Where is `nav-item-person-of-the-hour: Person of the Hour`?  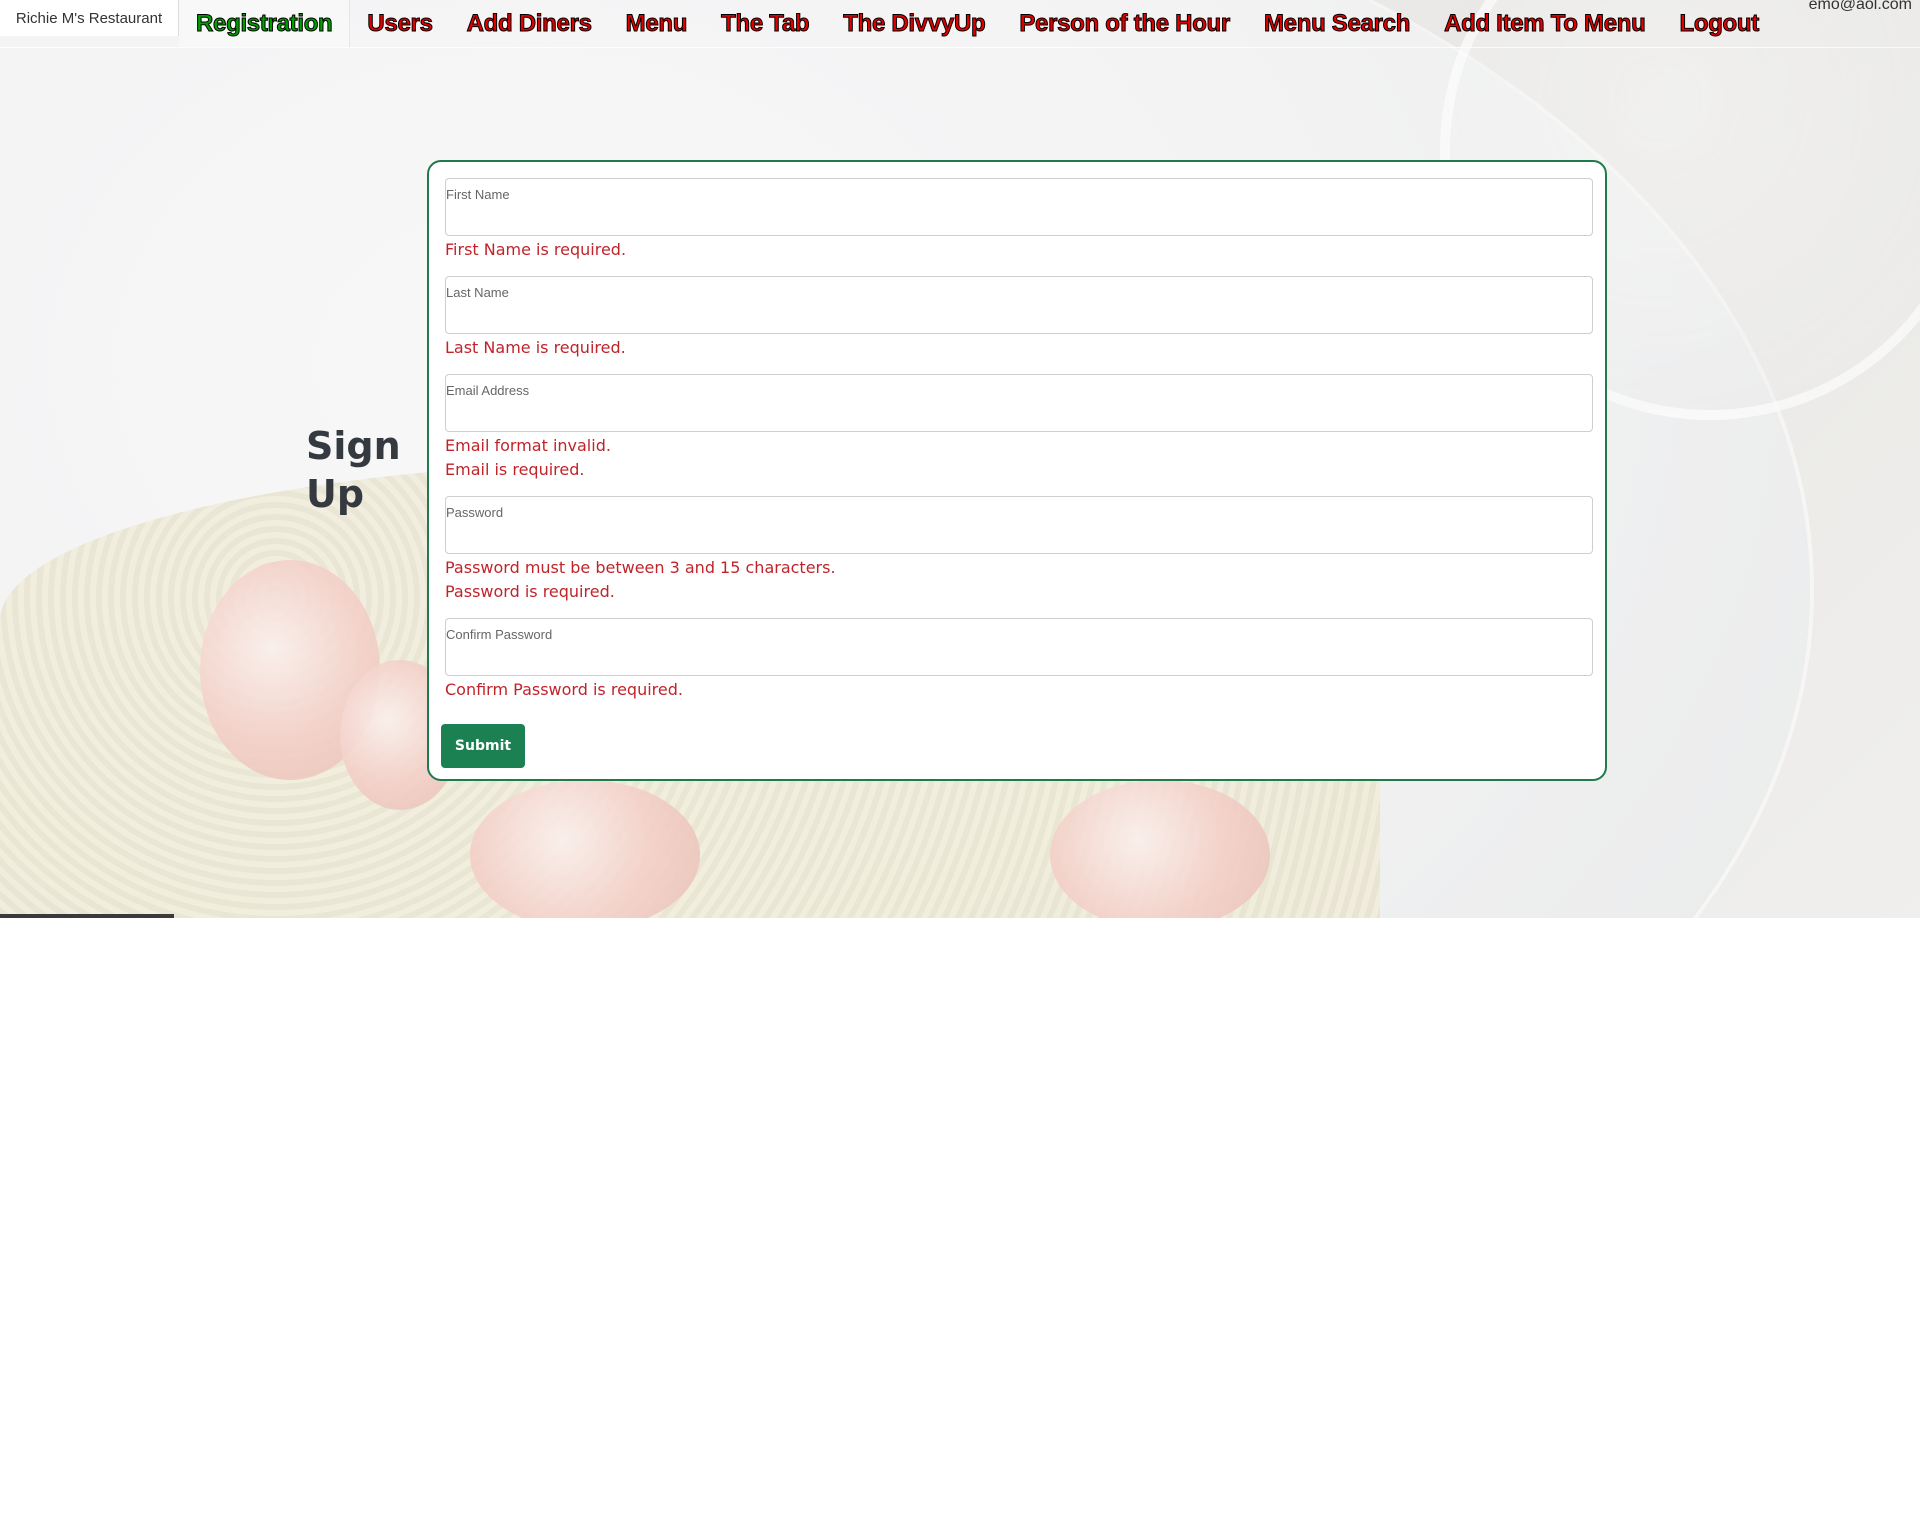
nav-item-person-of-the-hour: Person of the Hour is located at coordinates (1124, 23).